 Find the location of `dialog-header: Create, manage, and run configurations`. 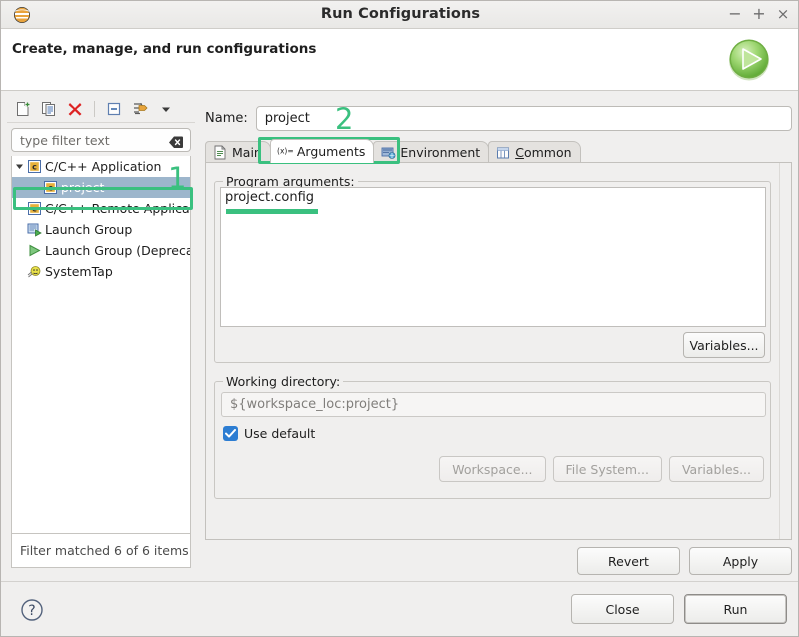

dialog-header: Create, manage, and run configurations is located at coordinates (399, 60).